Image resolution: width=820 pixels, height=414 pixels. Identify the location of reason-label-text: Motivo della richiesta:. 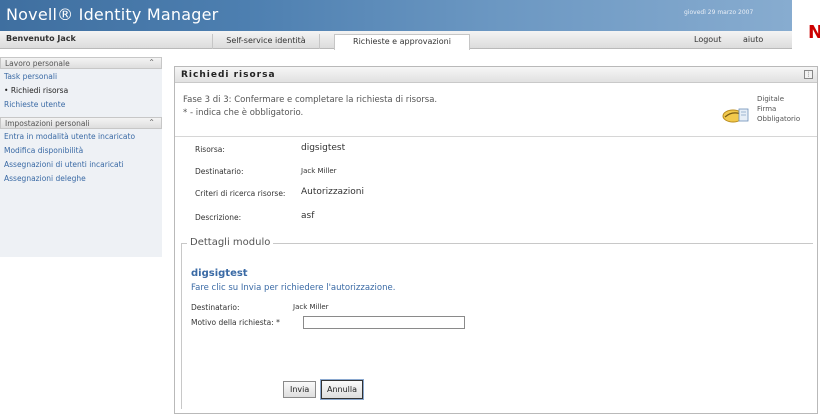
(232, 322).